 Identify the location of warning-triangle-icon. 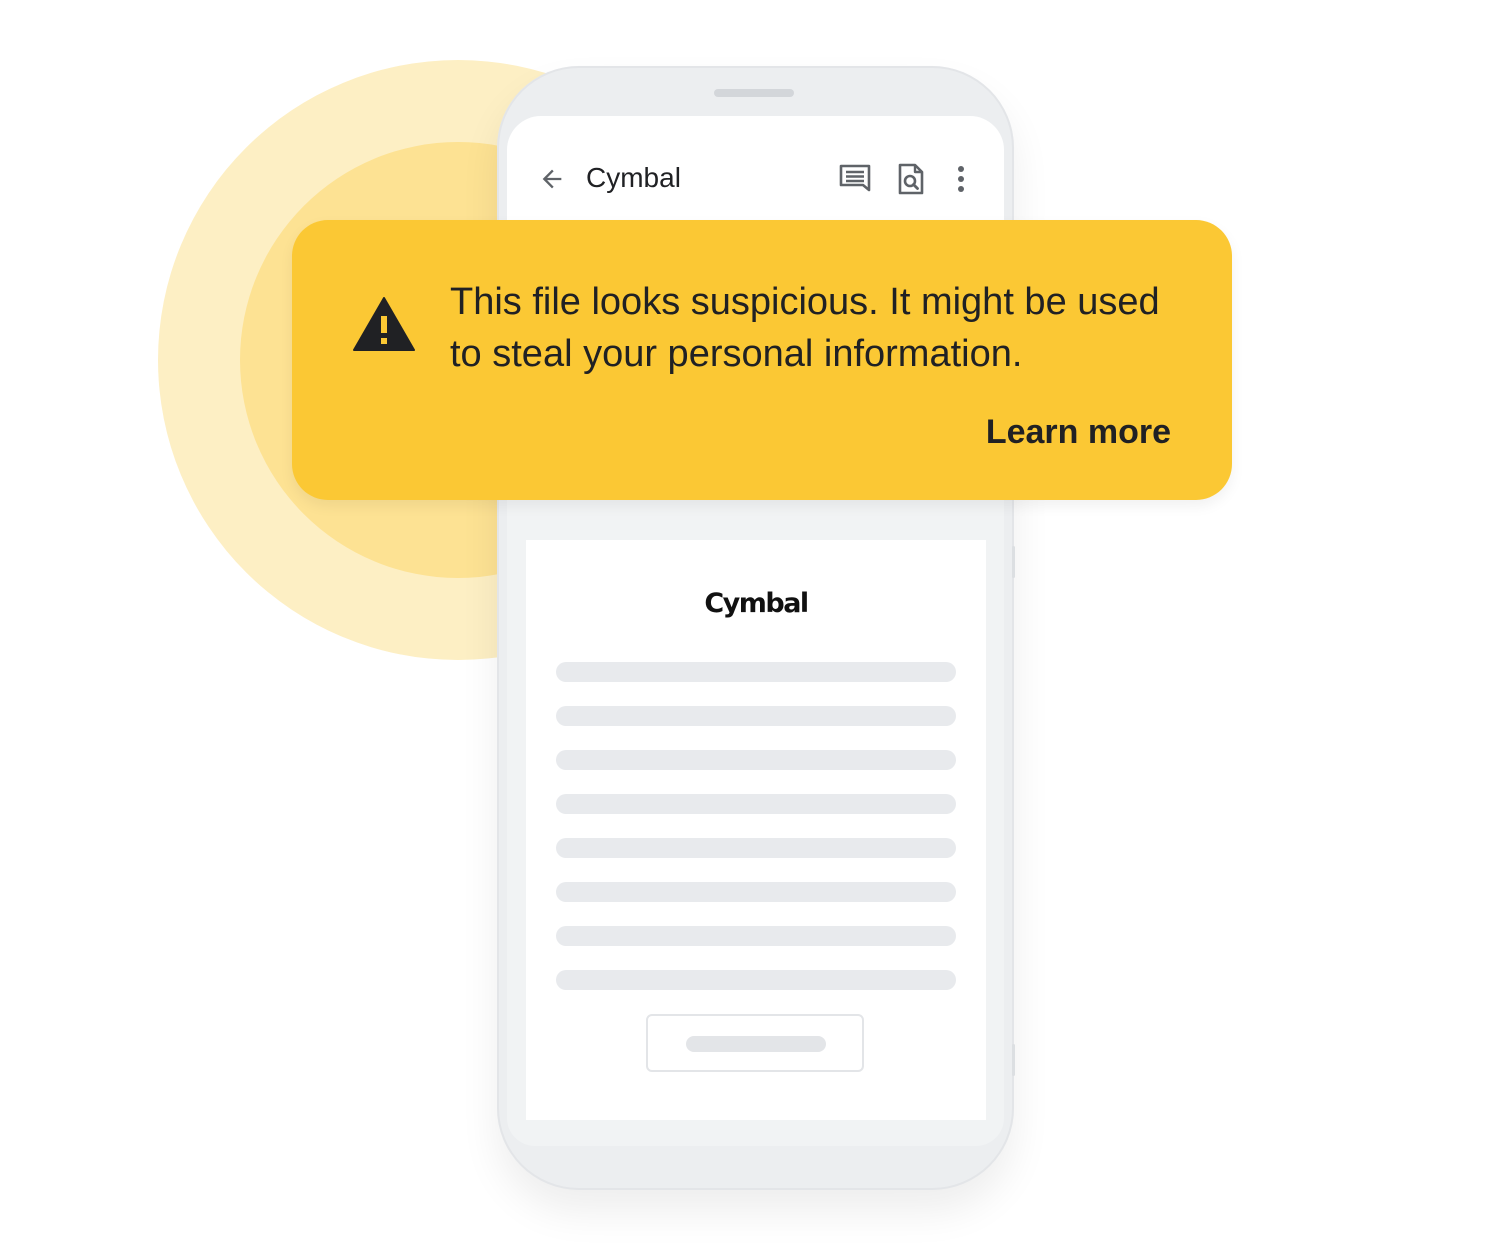
(384, 324).